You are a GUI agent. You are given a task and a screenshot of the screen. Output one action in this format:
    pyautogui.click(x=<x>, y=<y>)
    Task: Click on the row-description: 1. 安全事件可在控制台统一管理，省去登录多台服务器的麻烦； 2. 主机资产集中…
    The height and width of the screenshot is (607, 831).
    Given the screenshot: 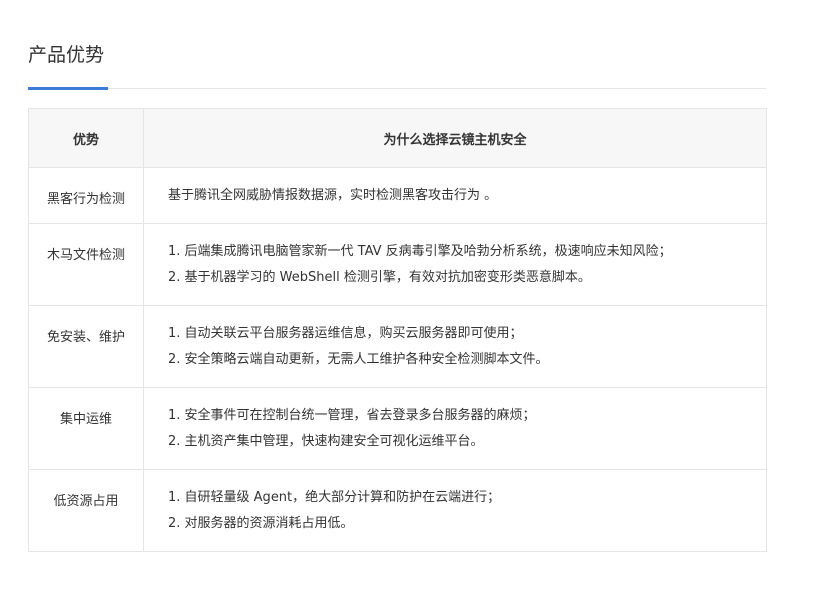 What is the action you would take?
    pyautogui.click(x=455, y=428)
    